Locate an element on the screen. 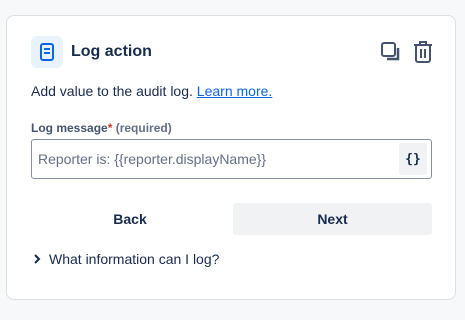  trash-icon is located at coordinates (423, 52).